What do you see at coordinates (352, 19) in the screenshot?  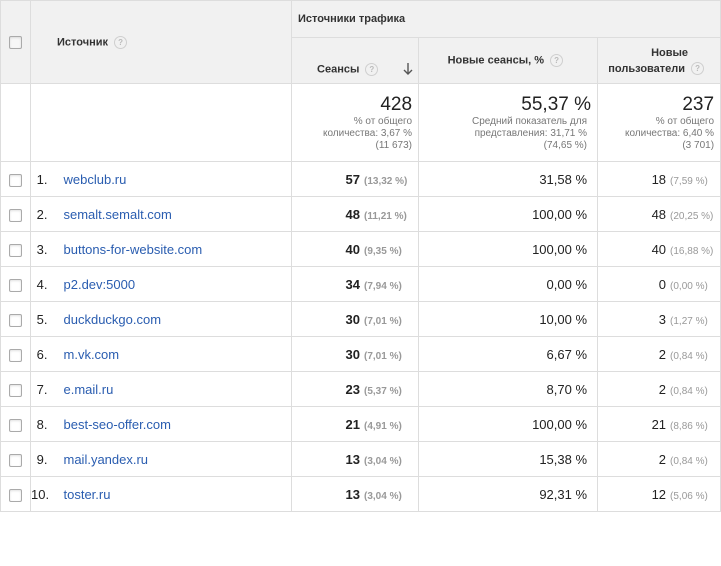 I see `group-header-label: Источники трафика` at bounding box center [352, 19].